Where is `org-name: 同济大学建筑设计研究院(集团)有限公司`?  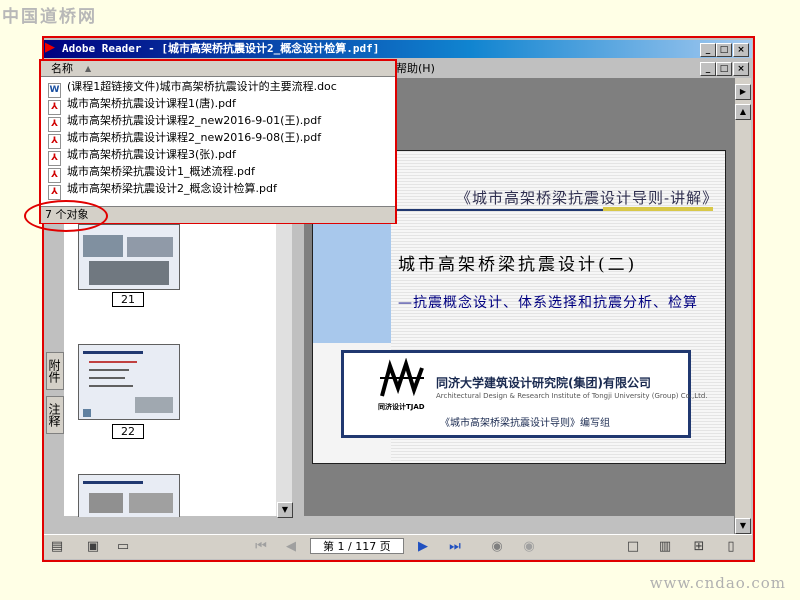 org-name: 同济大学建筑设计研究院(集团)有限公司 is located at coordinates (543, 383).